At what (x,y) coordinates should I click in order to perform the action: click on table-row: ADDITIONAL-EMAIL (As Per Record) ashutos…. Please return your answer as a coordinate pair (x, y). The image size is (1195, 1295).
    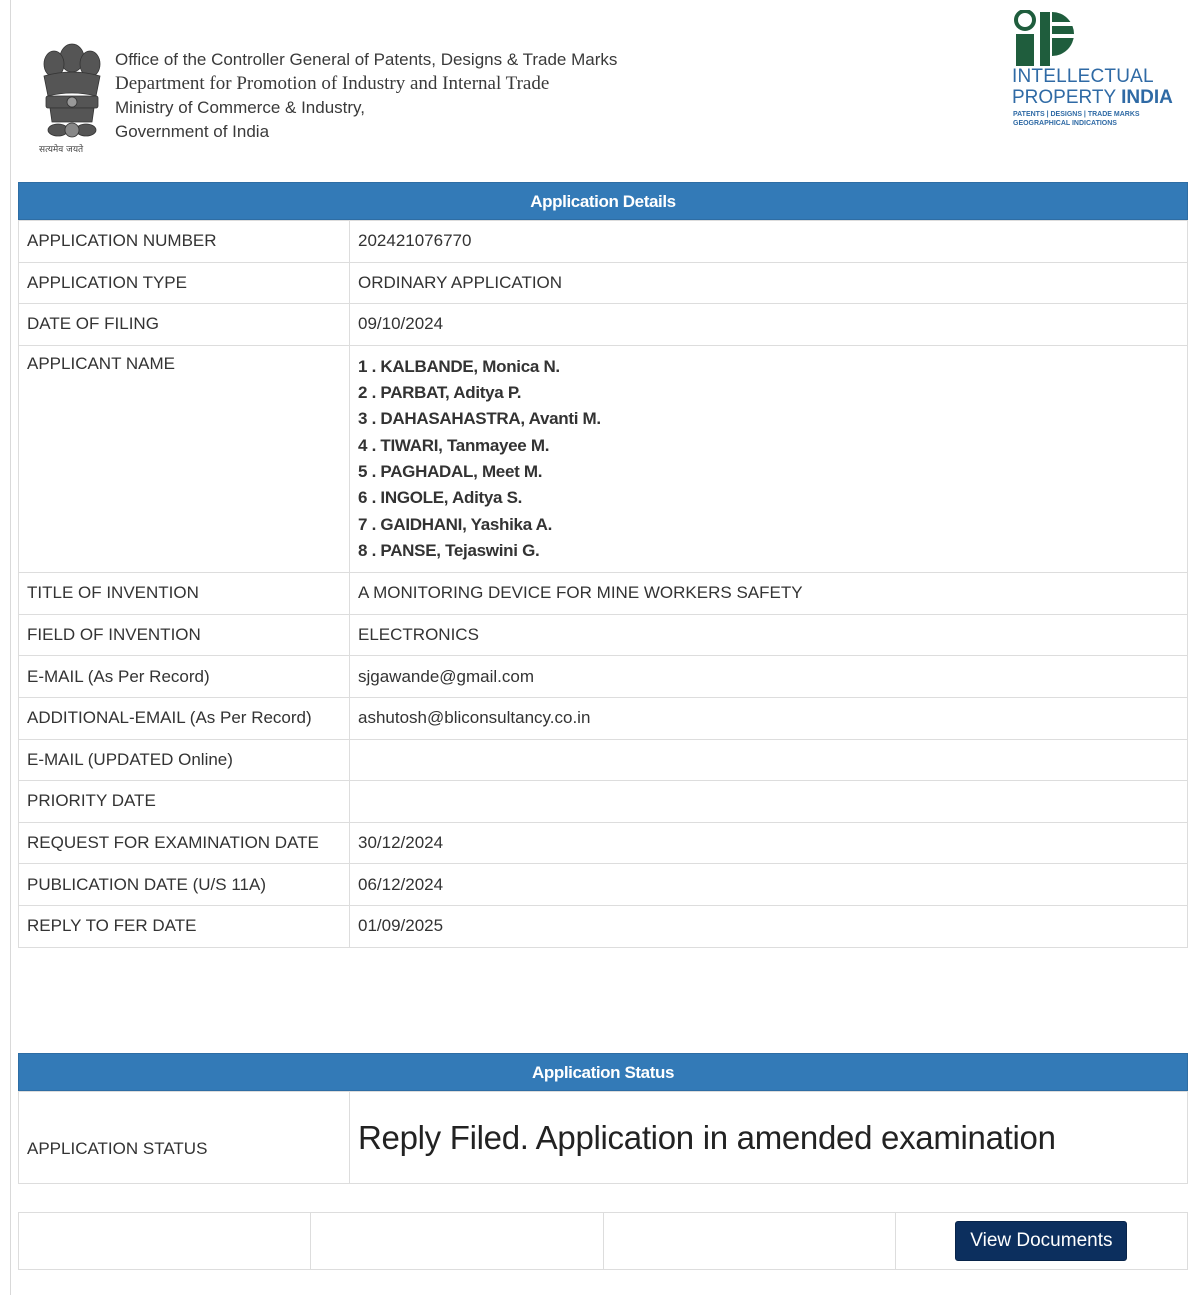
    Looking at the image, I should click on (603, 718).